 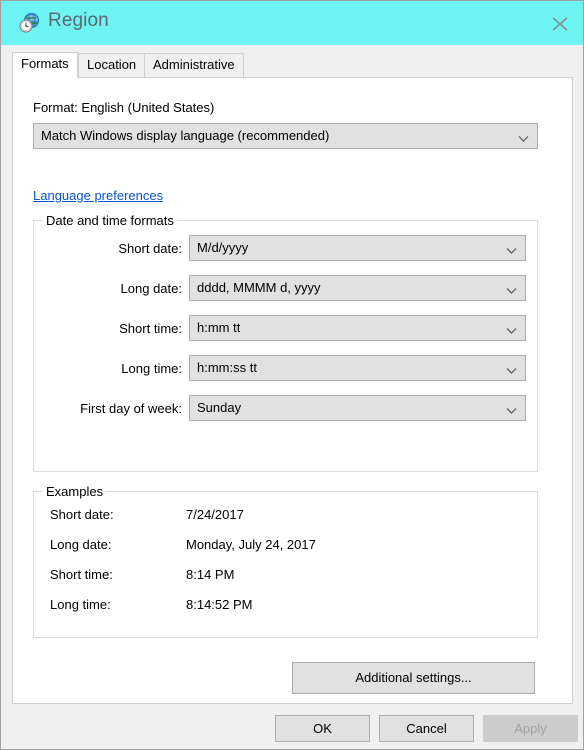 I want to click on window-title: Region, so click(x=78, y=20).